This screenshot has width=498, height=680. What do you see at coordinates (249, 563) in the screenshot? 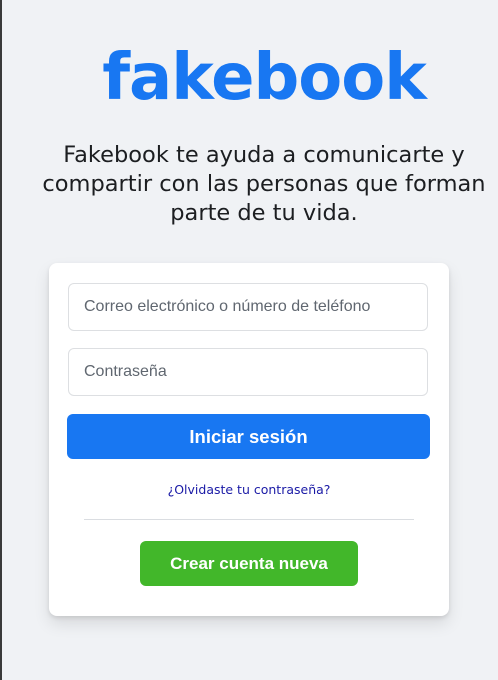
I see `create-account-button: Crear cuenta nueva` at bounding box center [249, 563].